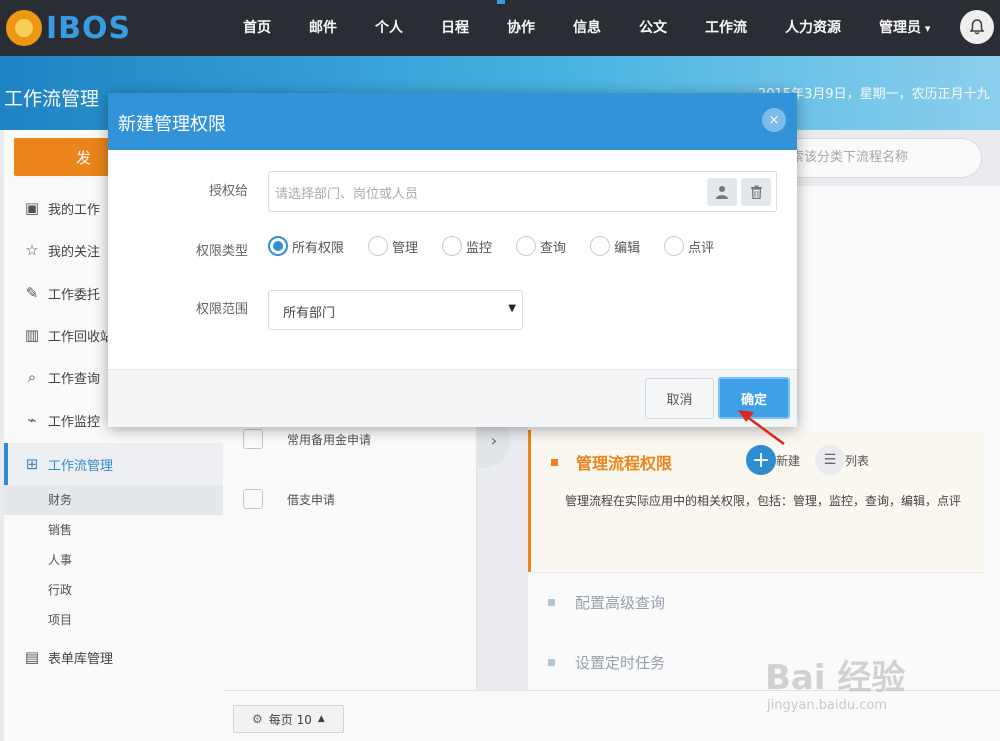 This screenshot has height=741, width=1000. What do you see at coordinates (228, 191) in the screenshot?
I see `auth-label: 授权给` at bounding box center [228, 191].